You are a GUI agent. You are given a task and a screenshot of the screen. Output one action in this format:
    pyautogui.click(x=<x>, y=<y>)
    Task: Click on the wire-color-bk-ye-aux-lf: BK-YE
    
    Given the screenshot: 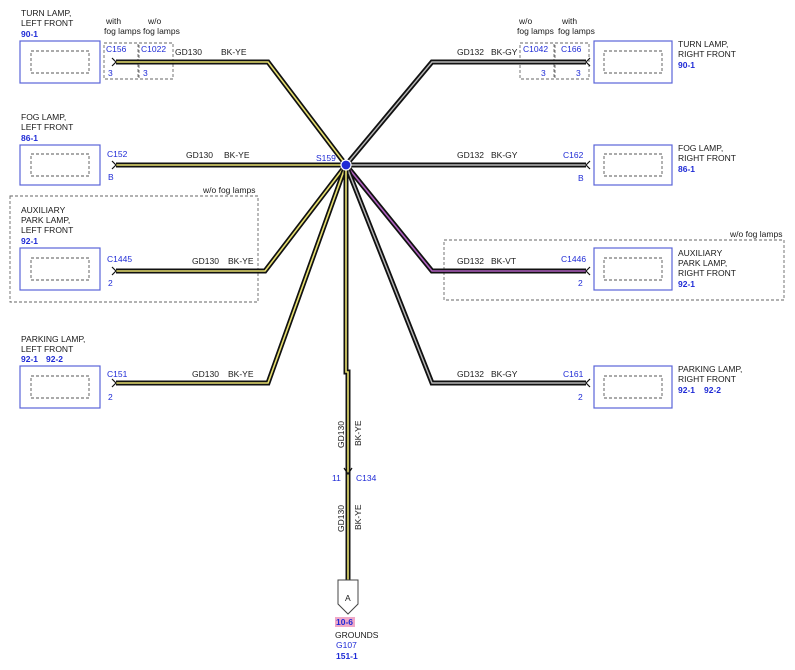 What is the action you would take?
    pyautogui.click(x=241, y=261)
    